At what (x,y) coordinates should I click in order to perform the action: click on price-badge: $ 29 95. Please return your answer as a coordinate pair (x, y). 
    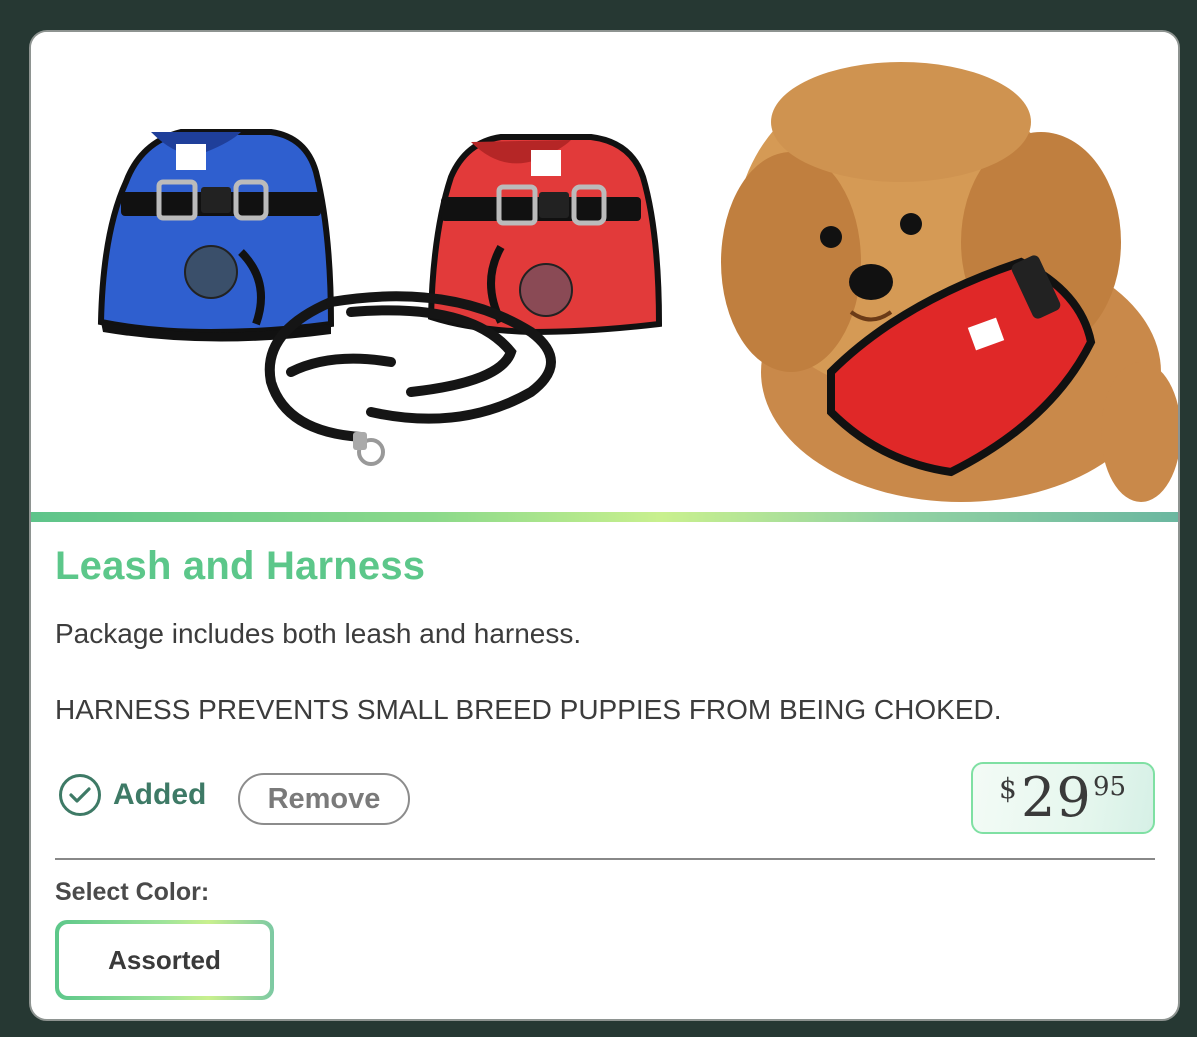
    Looking at the image, I should click on (1063, 798).